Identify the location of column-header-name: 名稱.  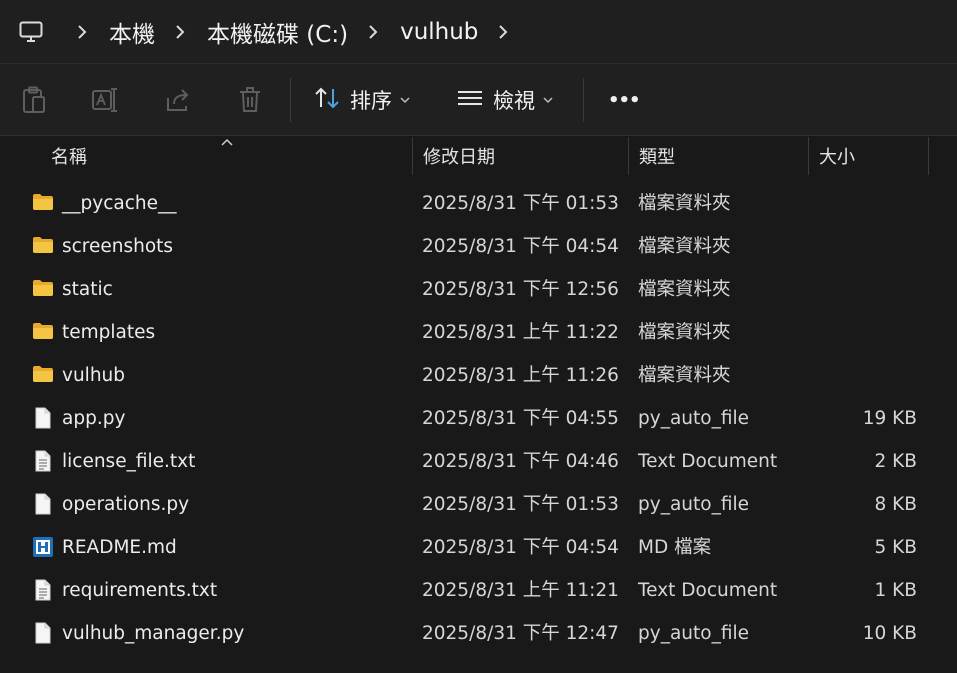
(69, 156).